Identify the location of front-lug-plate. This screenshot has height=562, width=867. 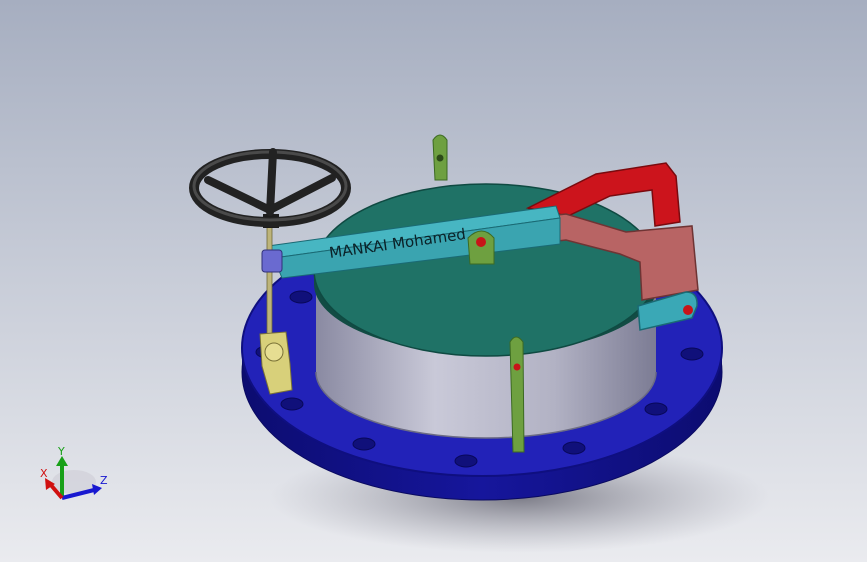
(517, 394).